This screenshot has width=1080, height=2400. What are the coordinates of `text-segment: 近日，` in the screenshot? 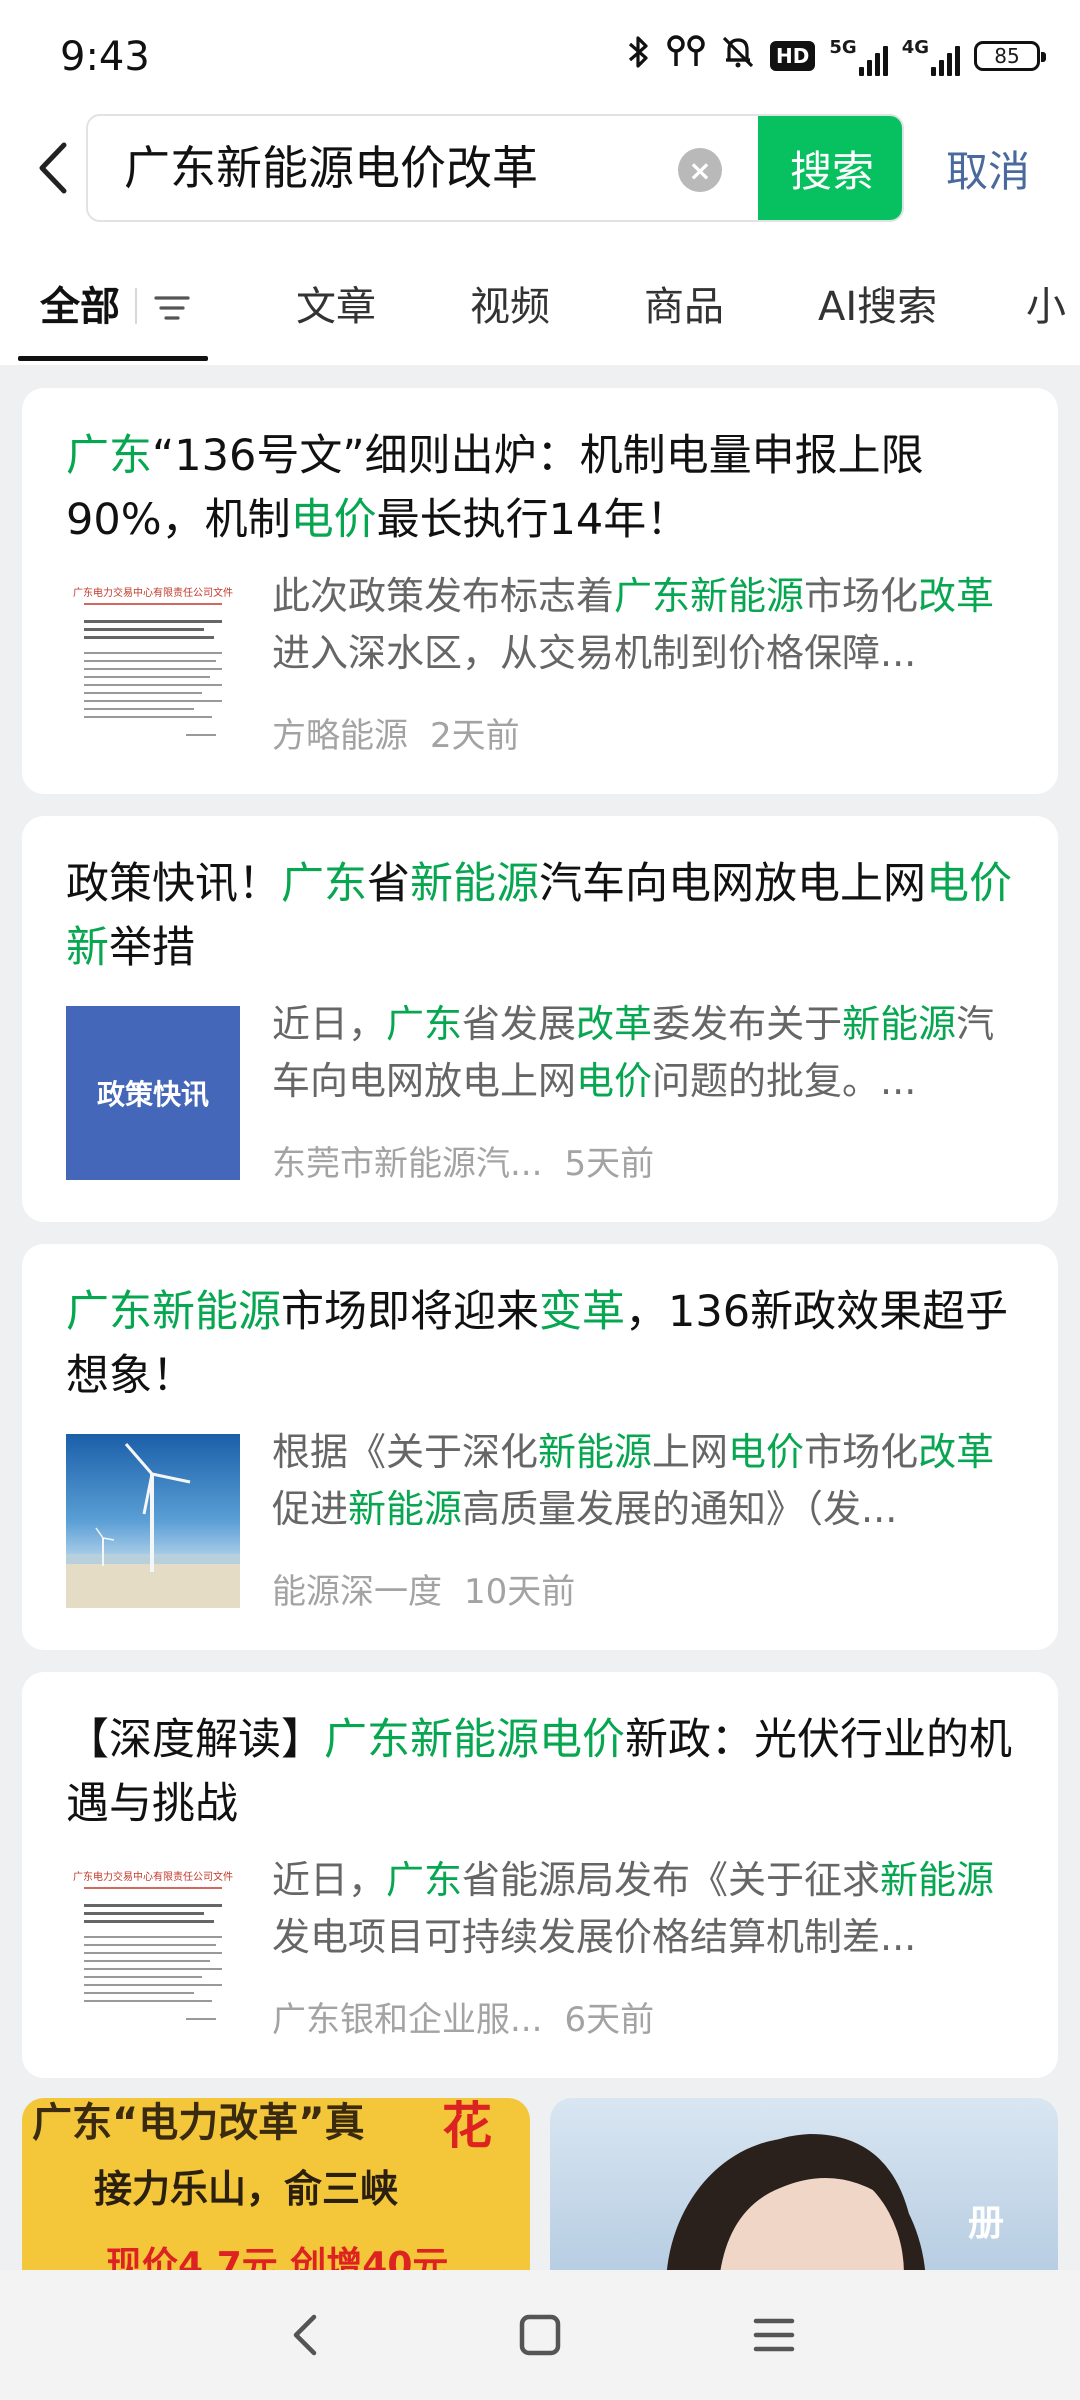 It's located at (329, 1024).